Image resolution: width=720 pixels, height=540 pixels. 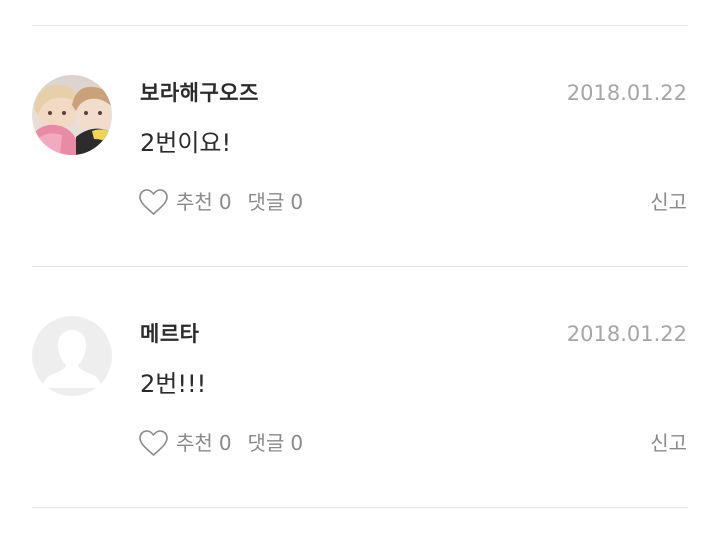 I want to click on avatar-photo, so click(x=72, y=115).